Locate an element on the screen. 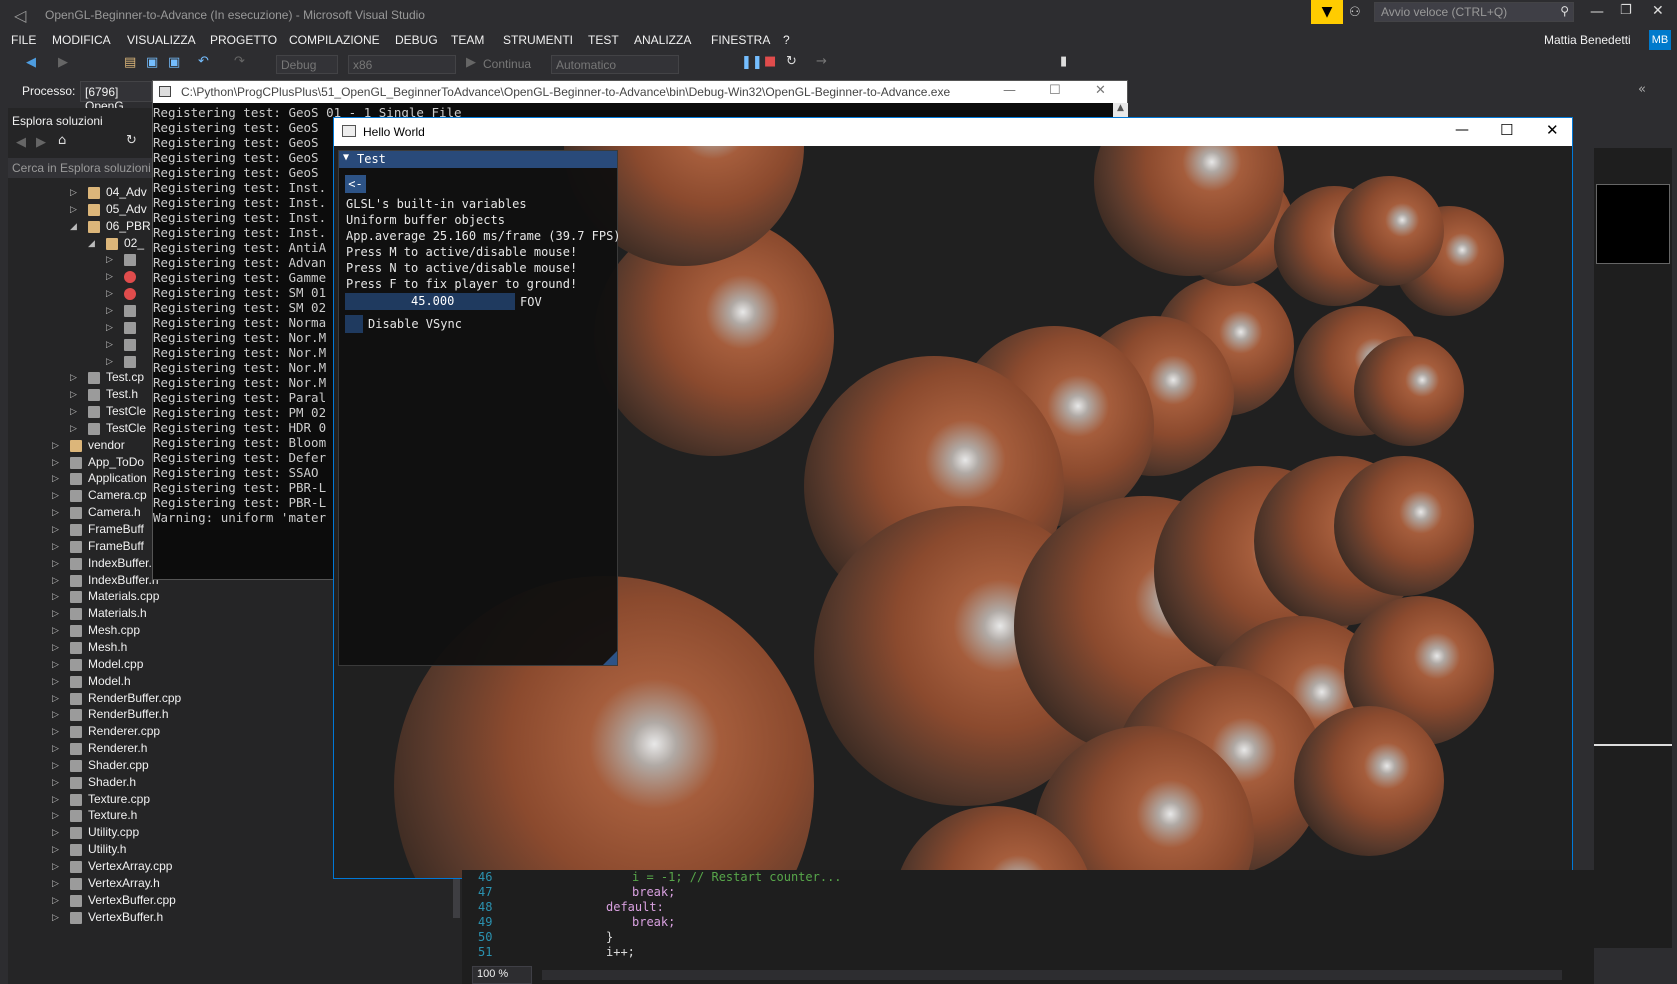 The width and height of the screenshot is (1677, 984). hello-close-button: ✕ is located at coordinates (1552, 130).